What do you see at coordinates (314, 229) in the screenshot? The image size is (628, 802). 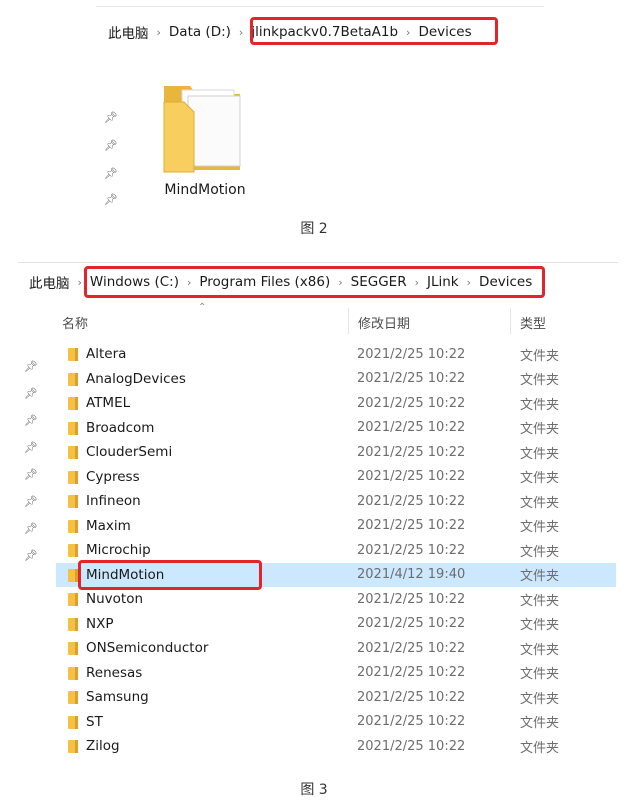 I see `figure-caption: 图 2` at bounding box center [314, 229].